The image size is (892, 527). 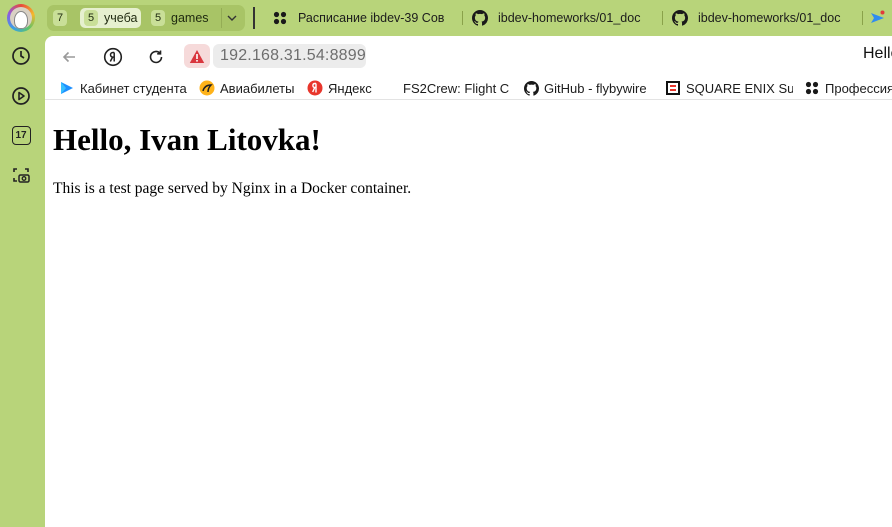 I want to click on tab-group-games: 5 games, so click(x=180, y=18).